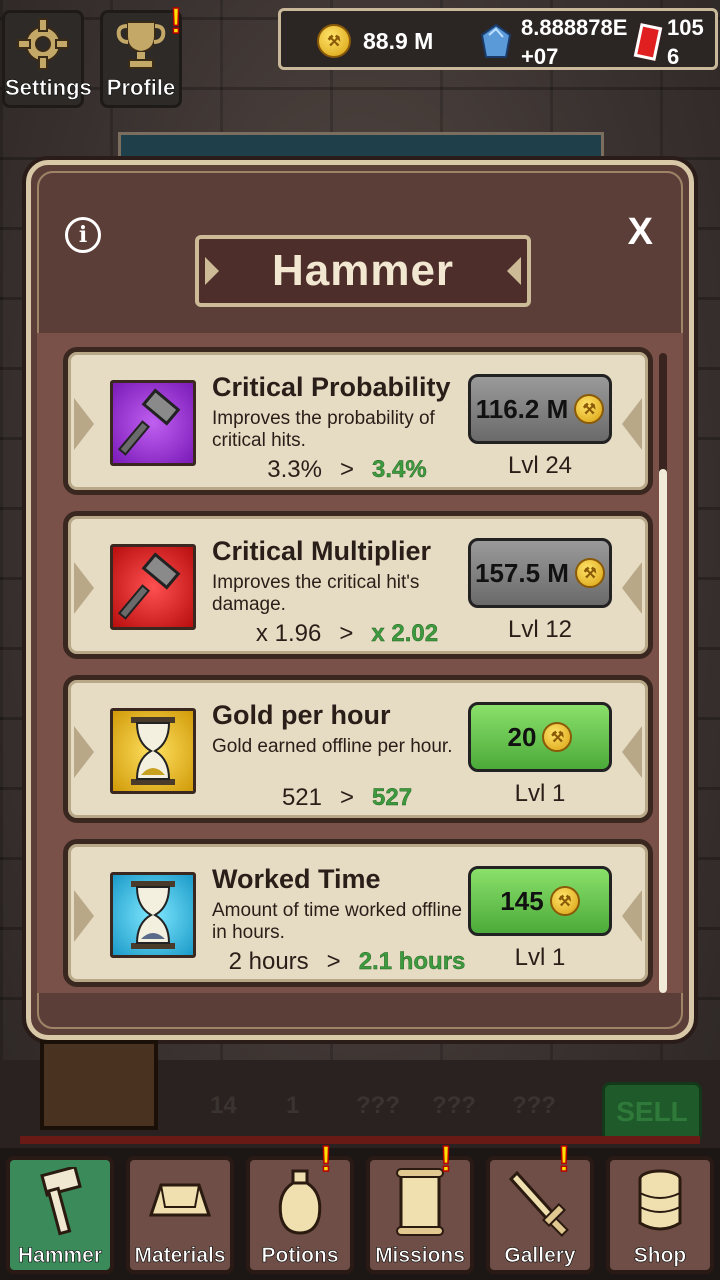  I want to click on upgrade-name: Critical Probability, so click(331, 387).